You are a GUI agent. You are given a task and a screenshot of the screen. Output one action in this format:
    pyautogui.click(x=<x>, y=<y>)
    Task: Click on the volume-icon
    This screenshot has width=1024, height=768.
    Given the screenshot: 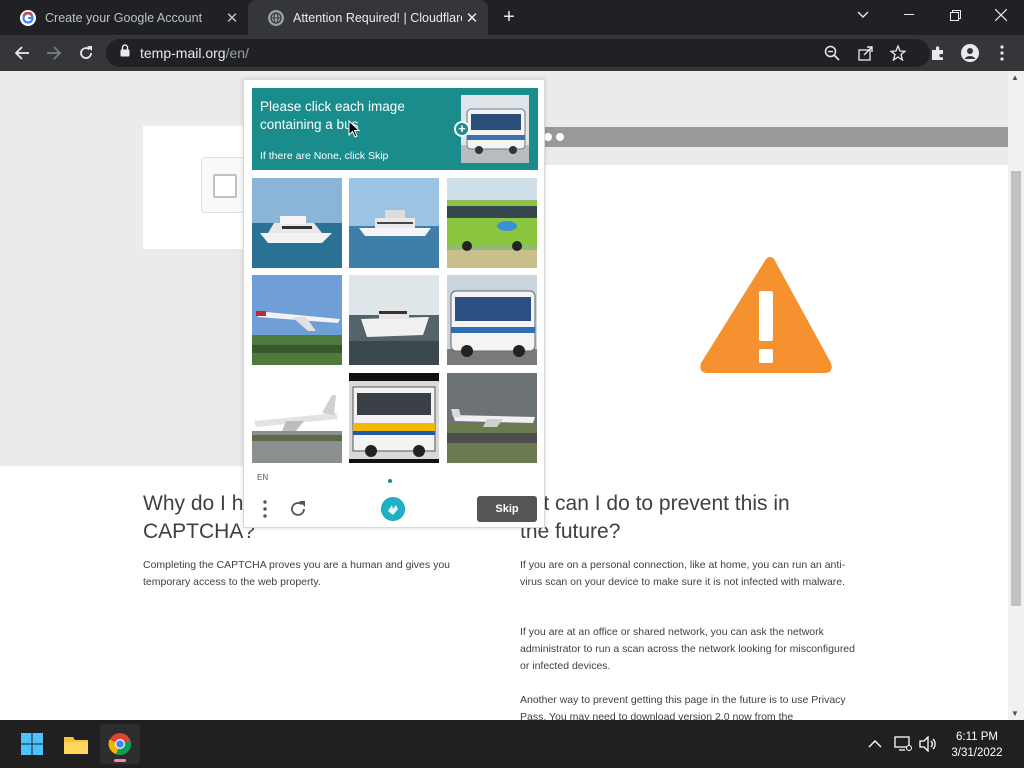 What is the action you would take?
    pyautogui.click(x=928, y=744)
    